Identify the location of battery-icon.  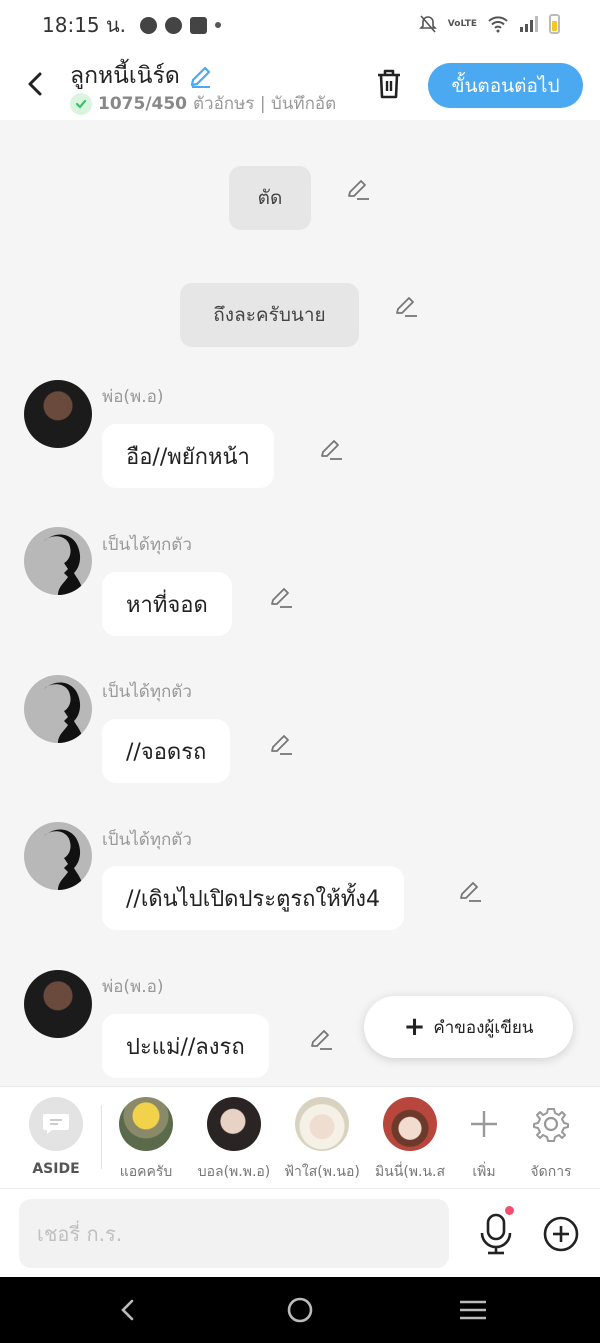
(554, 24).